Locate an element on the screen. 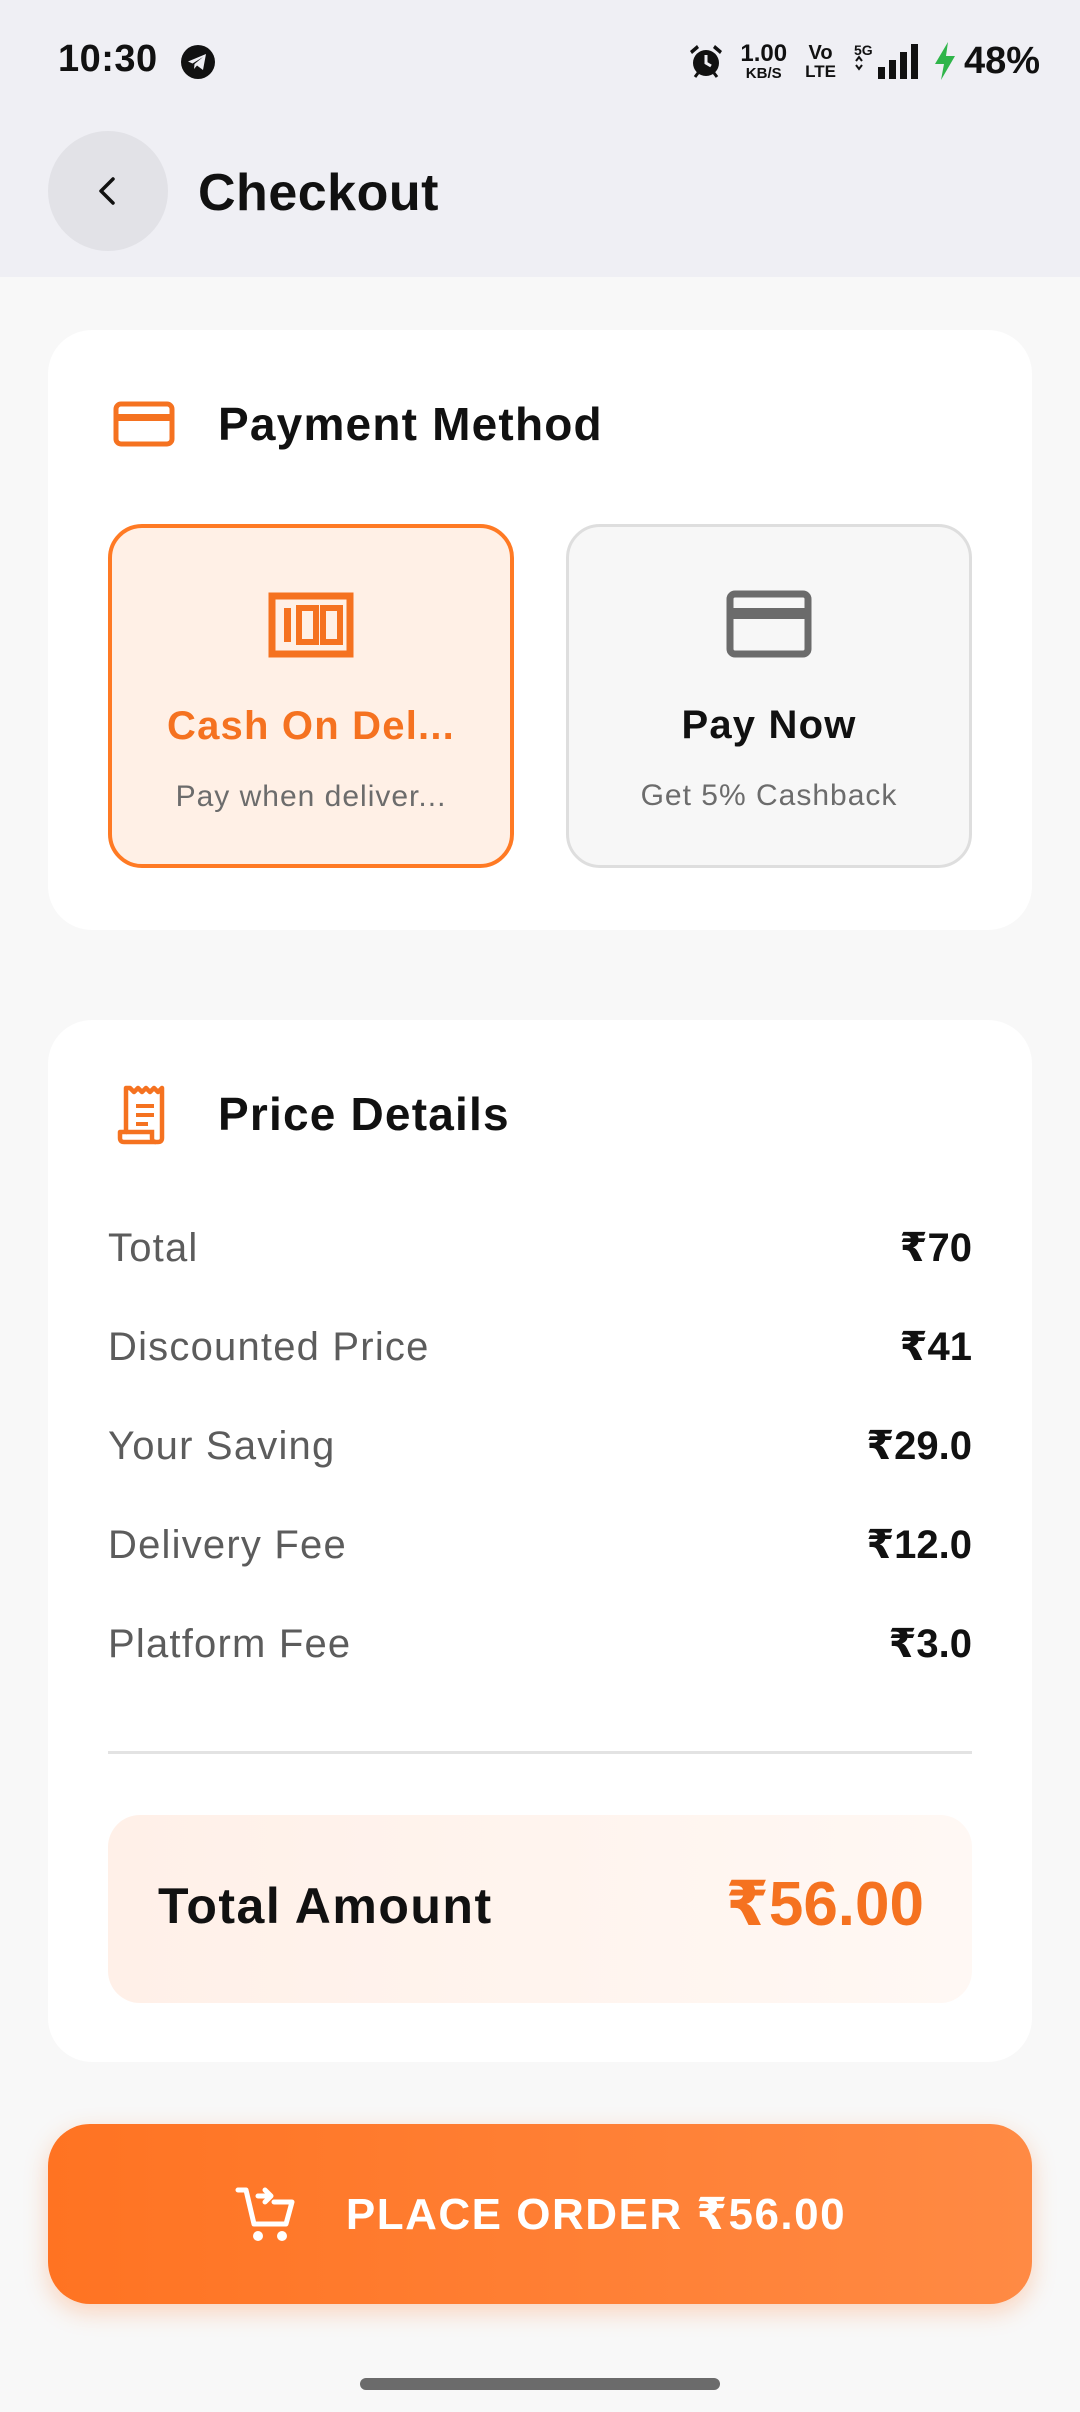 Image resolution: width=1080 pixels, height=2412 pixels. price-details-title: Price Details is located at coordinates (364, 1114).